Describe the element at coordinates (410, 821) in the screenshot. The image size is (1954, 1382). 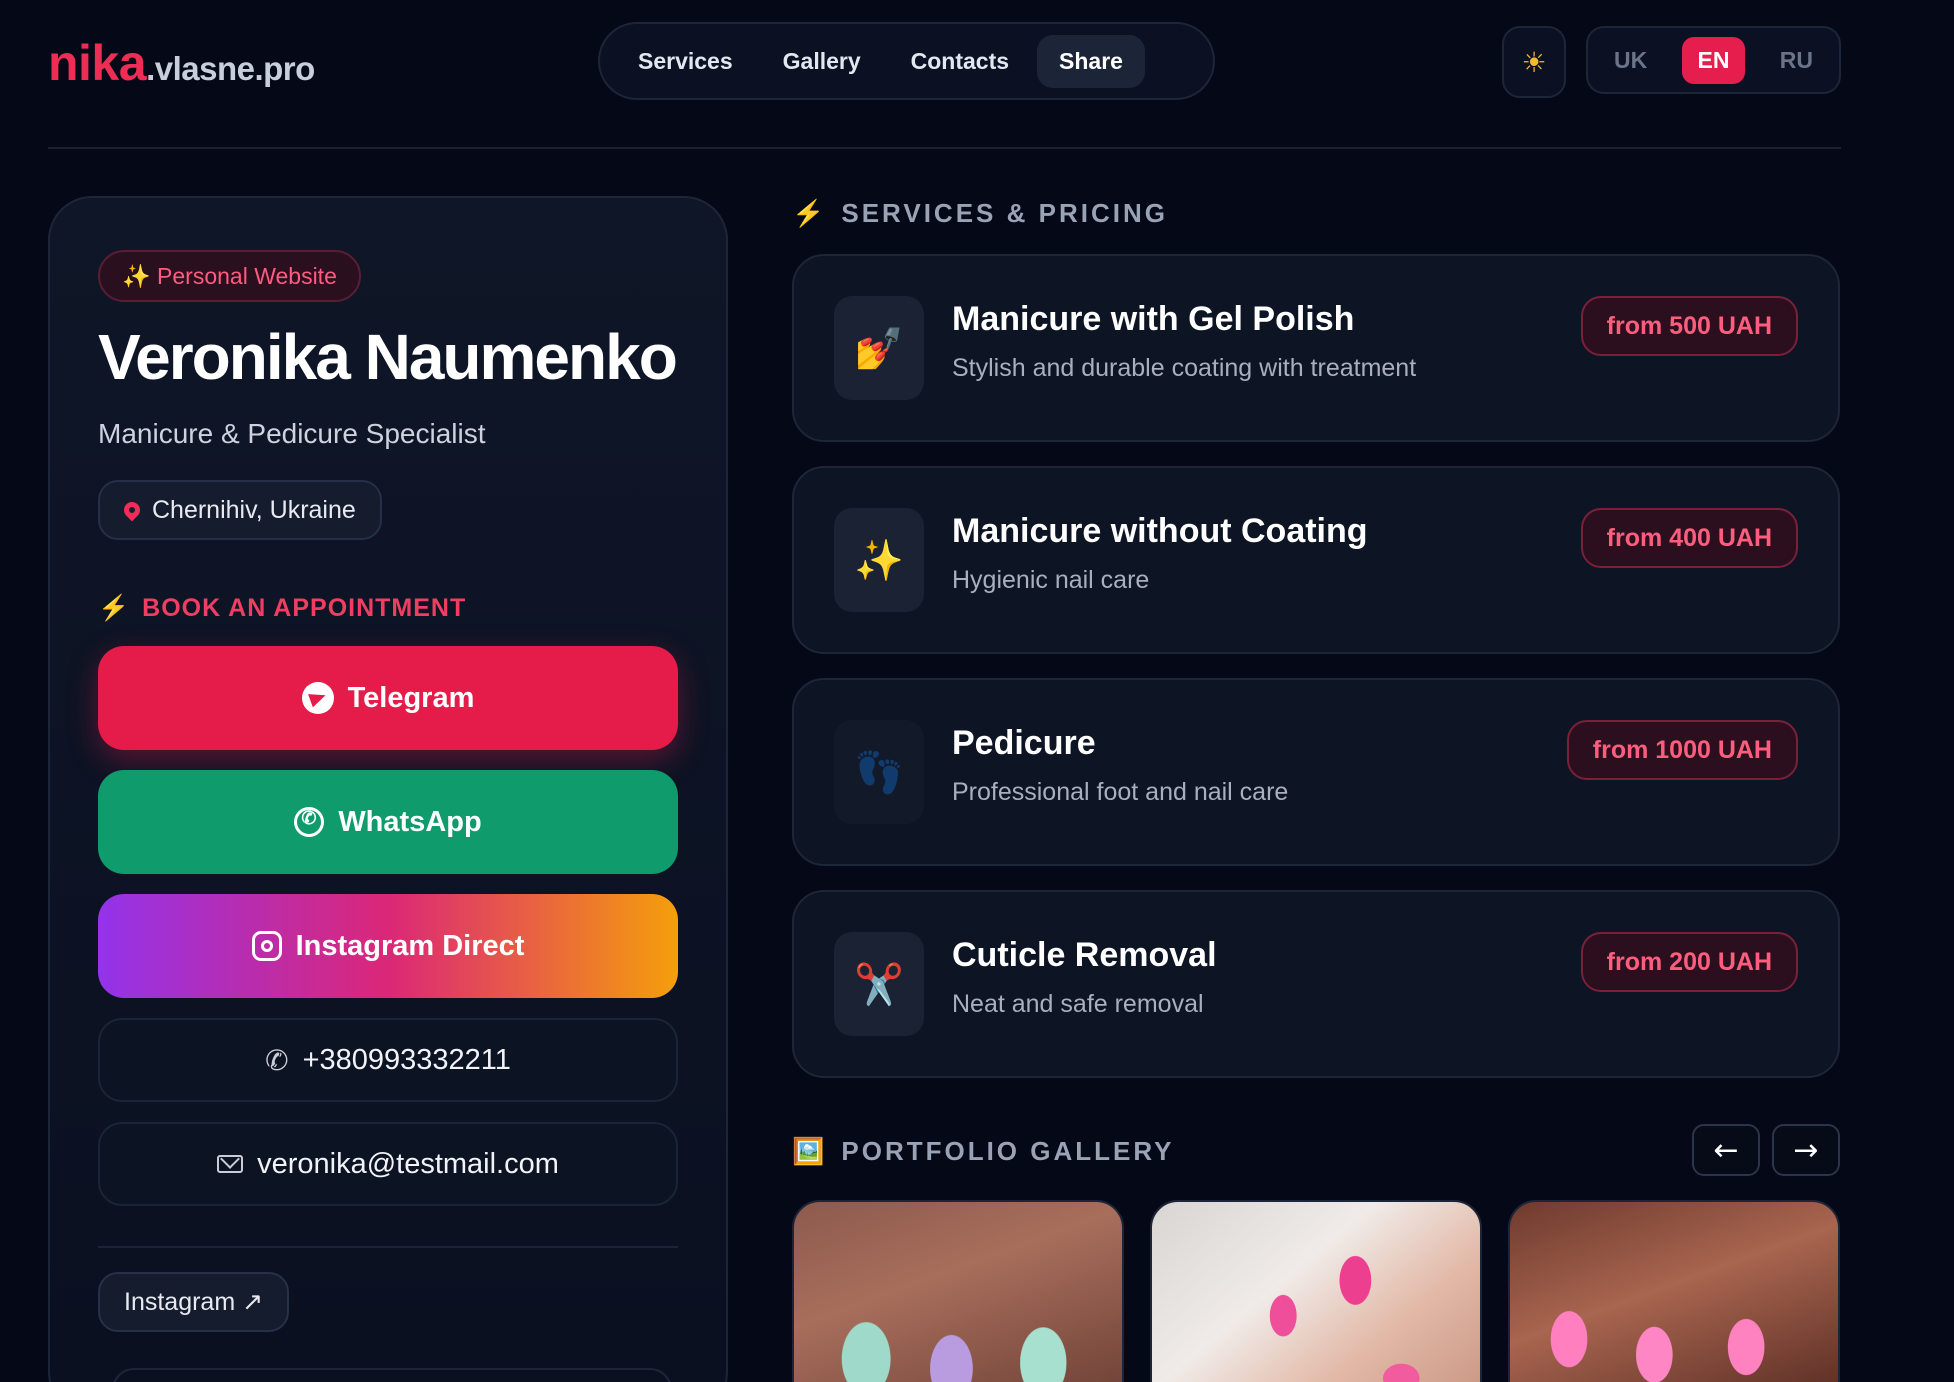
I see `whatsapp-label: WhatsApp` at that location.